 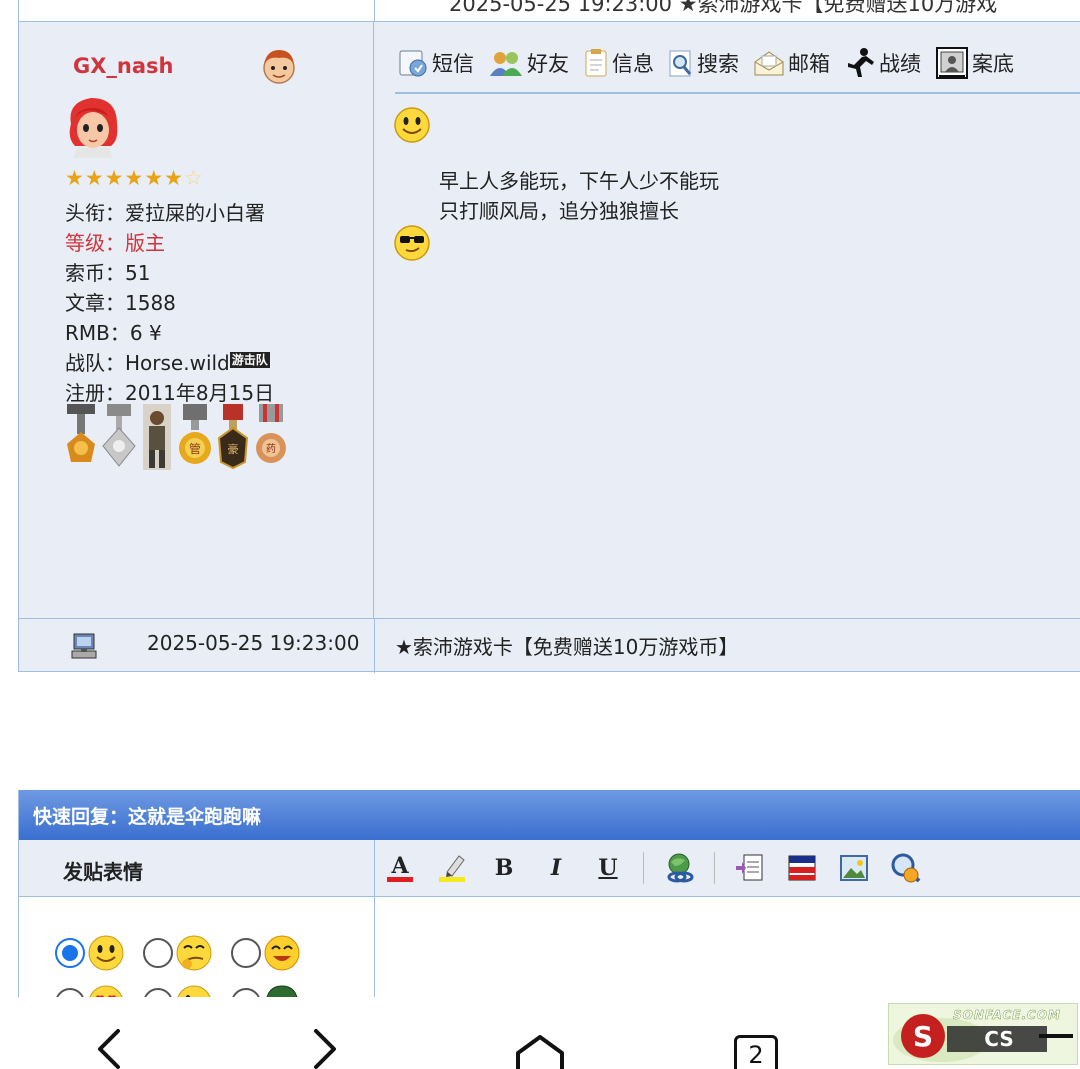 What do you see at coordinates (809, 64) in the screenshot?
I see `toolbar-mail-label: 邮箱` at bounding box center [809, 64].